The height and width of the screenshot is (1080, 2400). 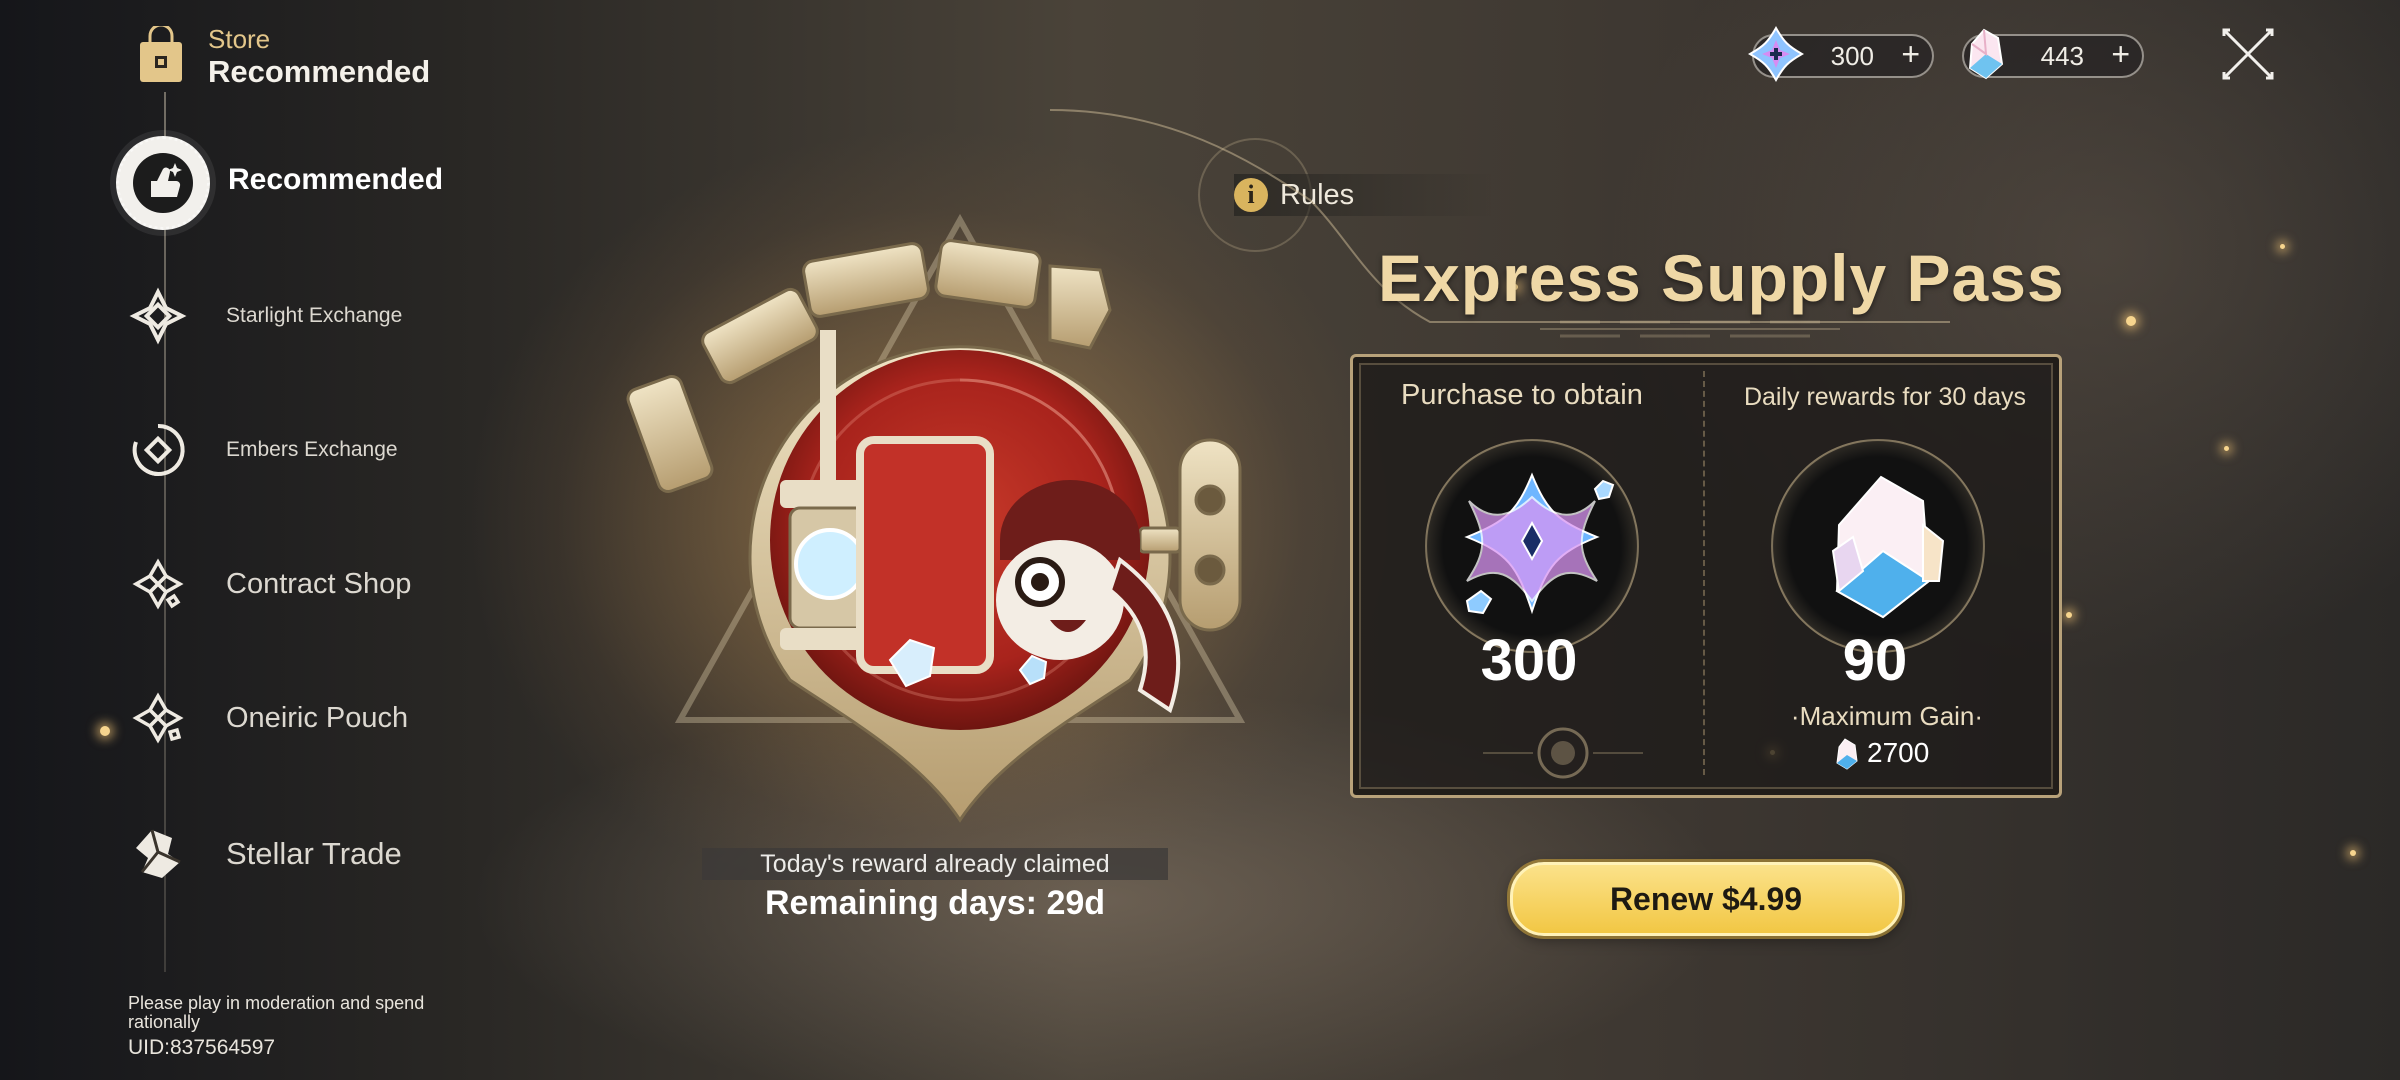 I want to click on sidebar-item-recommended: Recommended, so click(x=282, y=180).